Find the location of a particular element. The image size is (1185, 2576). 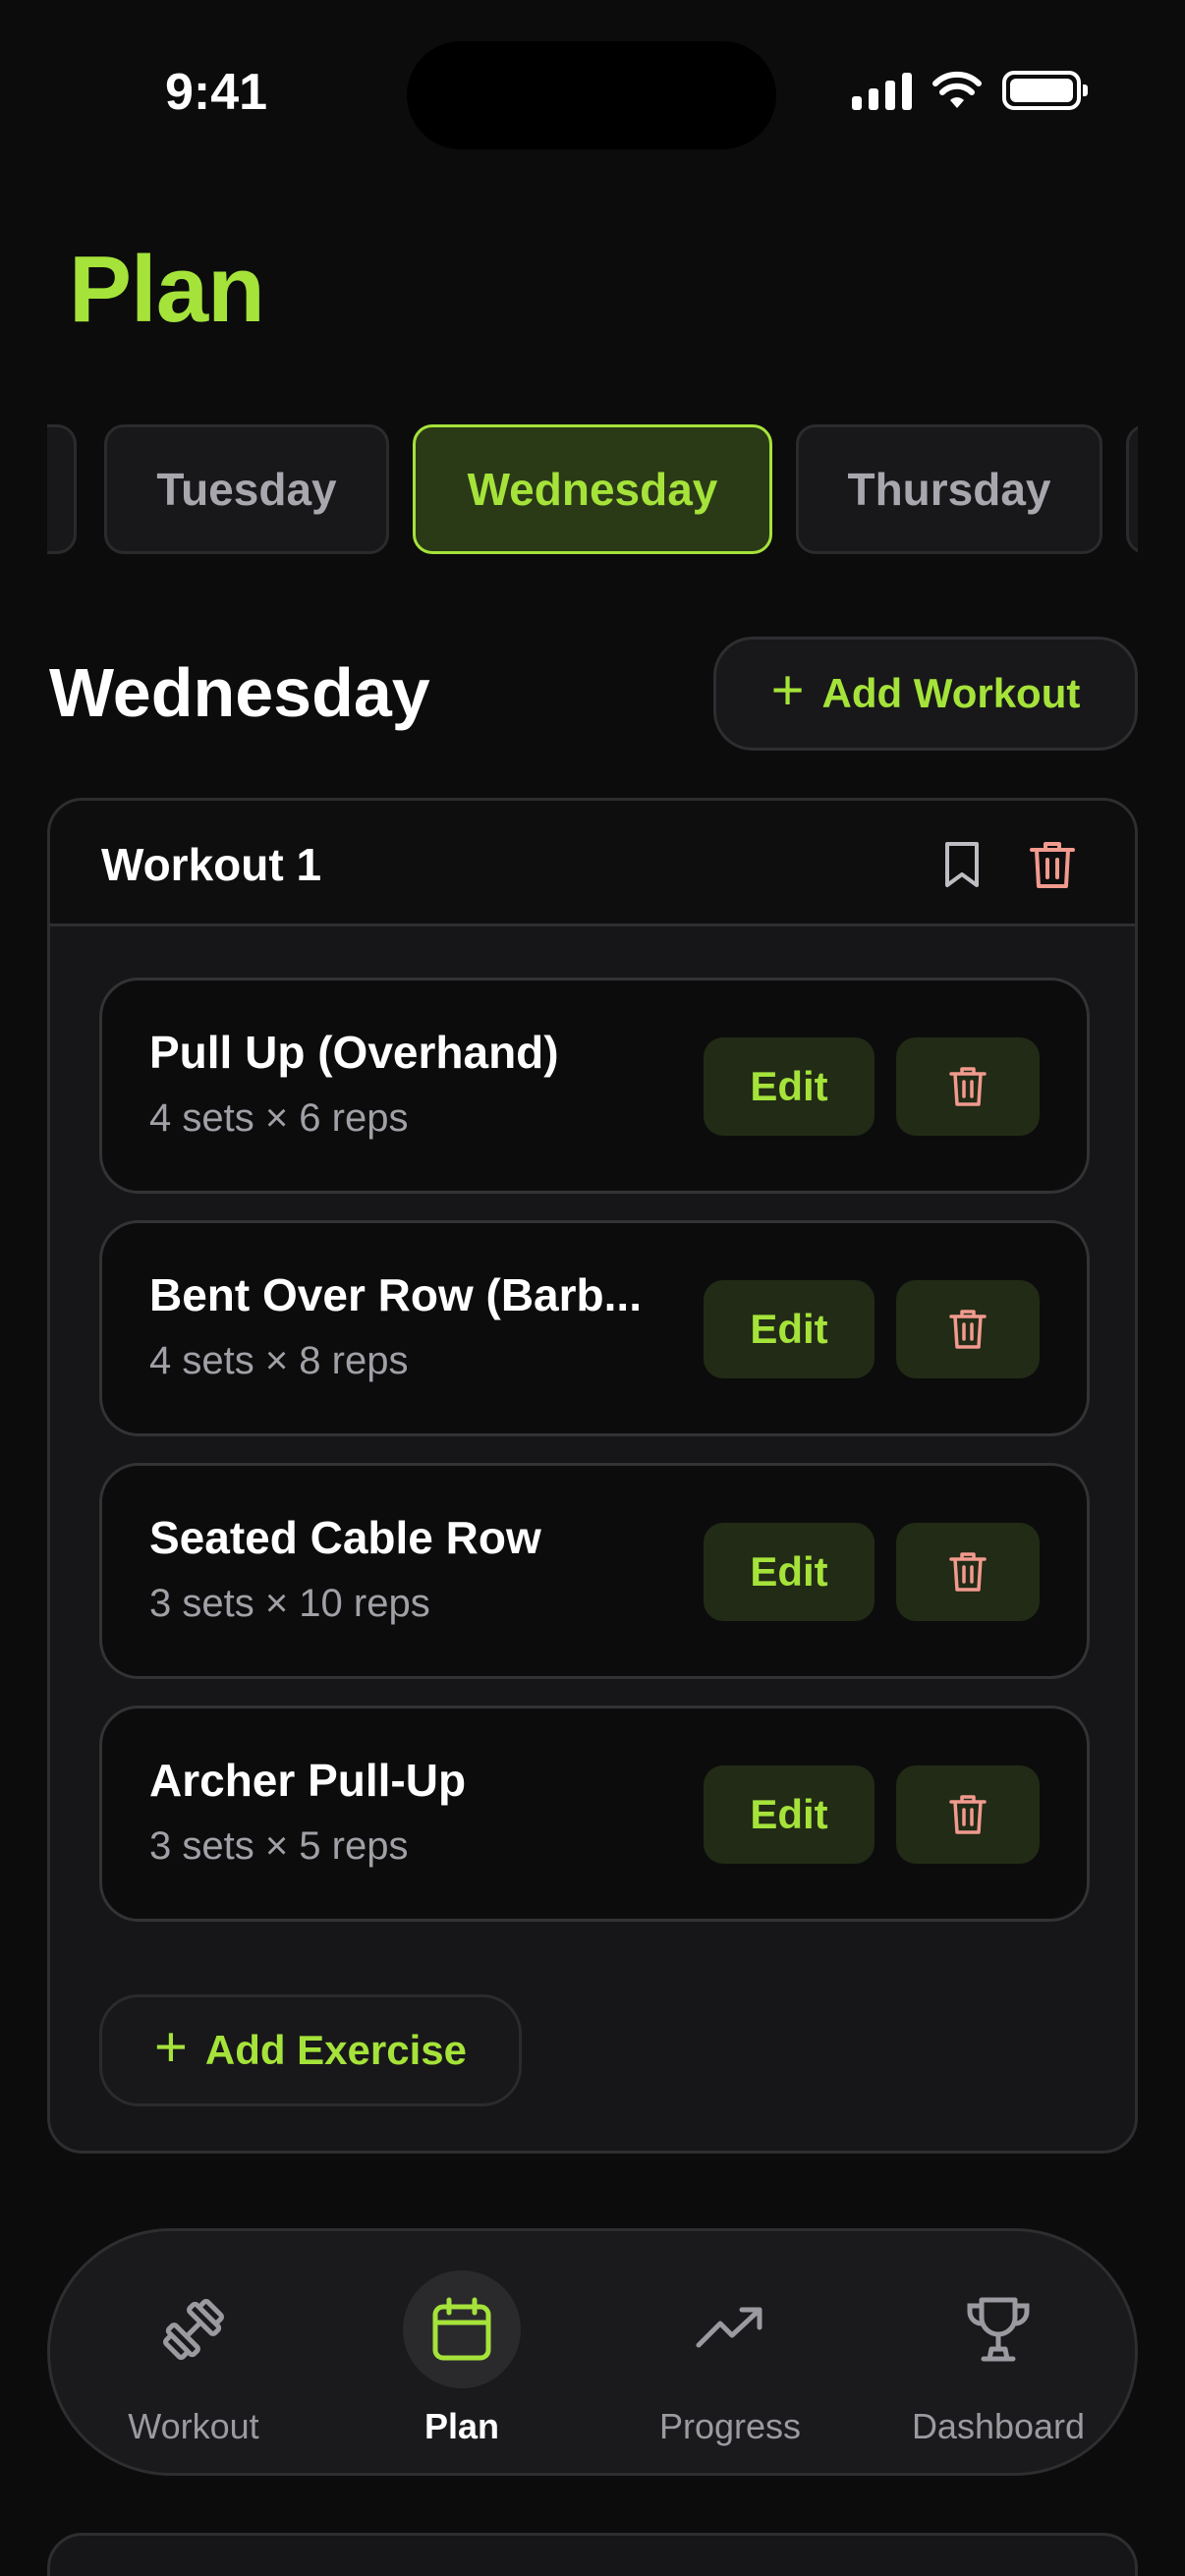

nav-item-progress: Progress is located at coordinates (730, 2358).